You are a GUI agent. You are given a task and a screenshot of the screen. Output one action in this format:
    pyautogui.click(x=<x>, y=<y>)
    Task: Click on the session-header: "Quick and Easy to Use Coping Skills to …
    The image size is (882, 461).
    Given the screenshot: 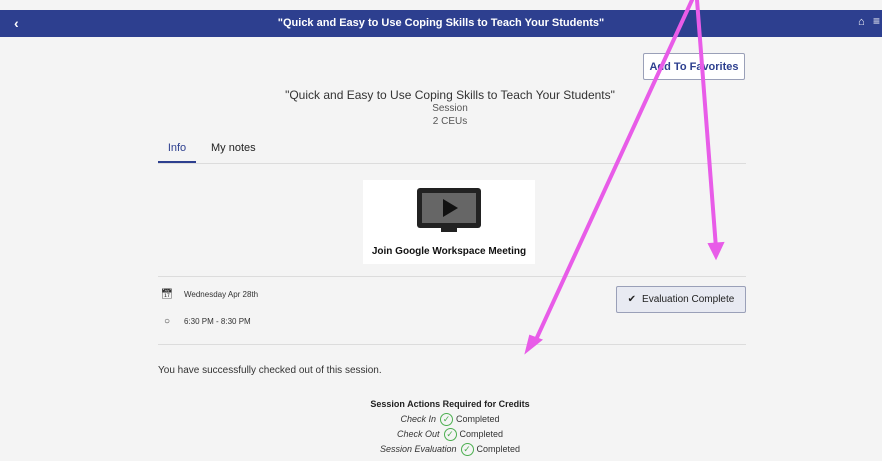 What is the action you would take?
    pyautogui.click(x=450, y=108)
    